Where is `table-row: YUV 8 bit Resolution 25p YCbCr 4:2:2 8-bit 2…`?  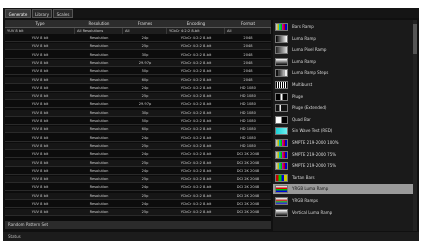 table-row: YUV 8 bit Resolution 25p YCbCr 4:2:2 8-bit 2… is located at coordinates (138, 47).